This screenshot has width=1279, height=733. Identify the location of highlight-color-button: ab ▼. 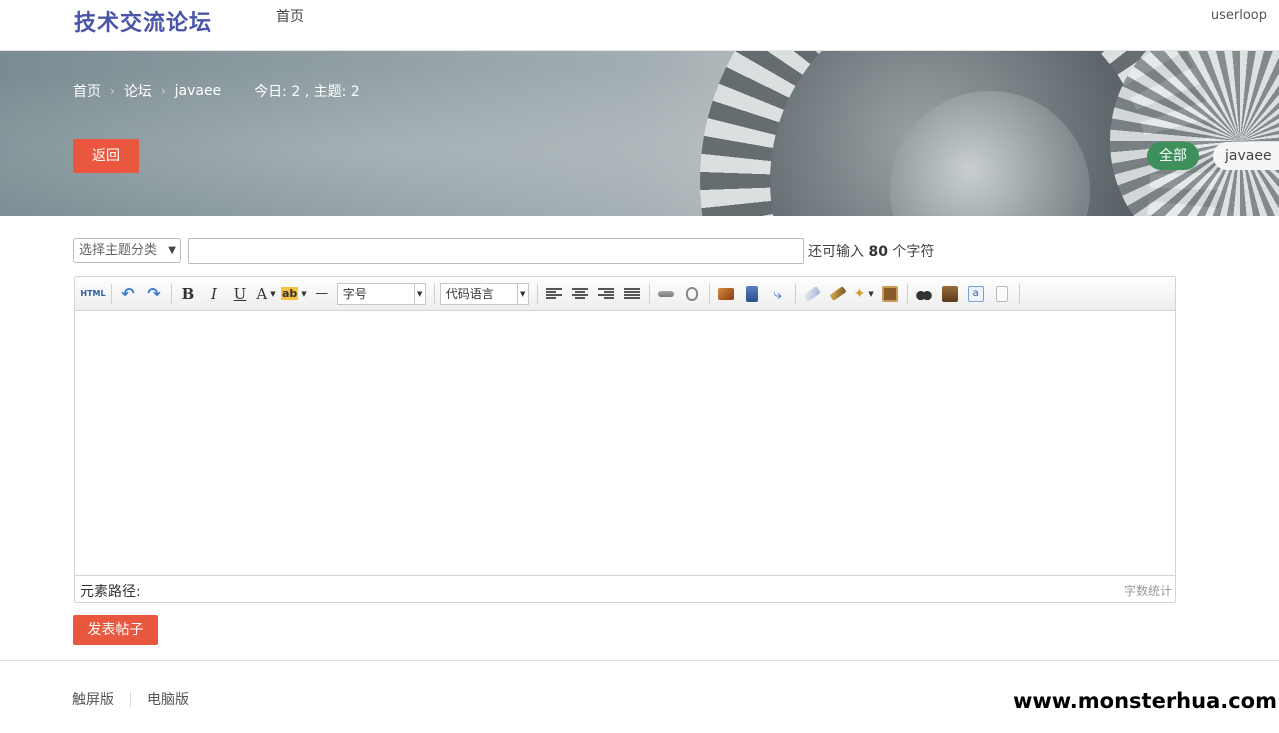
(294, 294).